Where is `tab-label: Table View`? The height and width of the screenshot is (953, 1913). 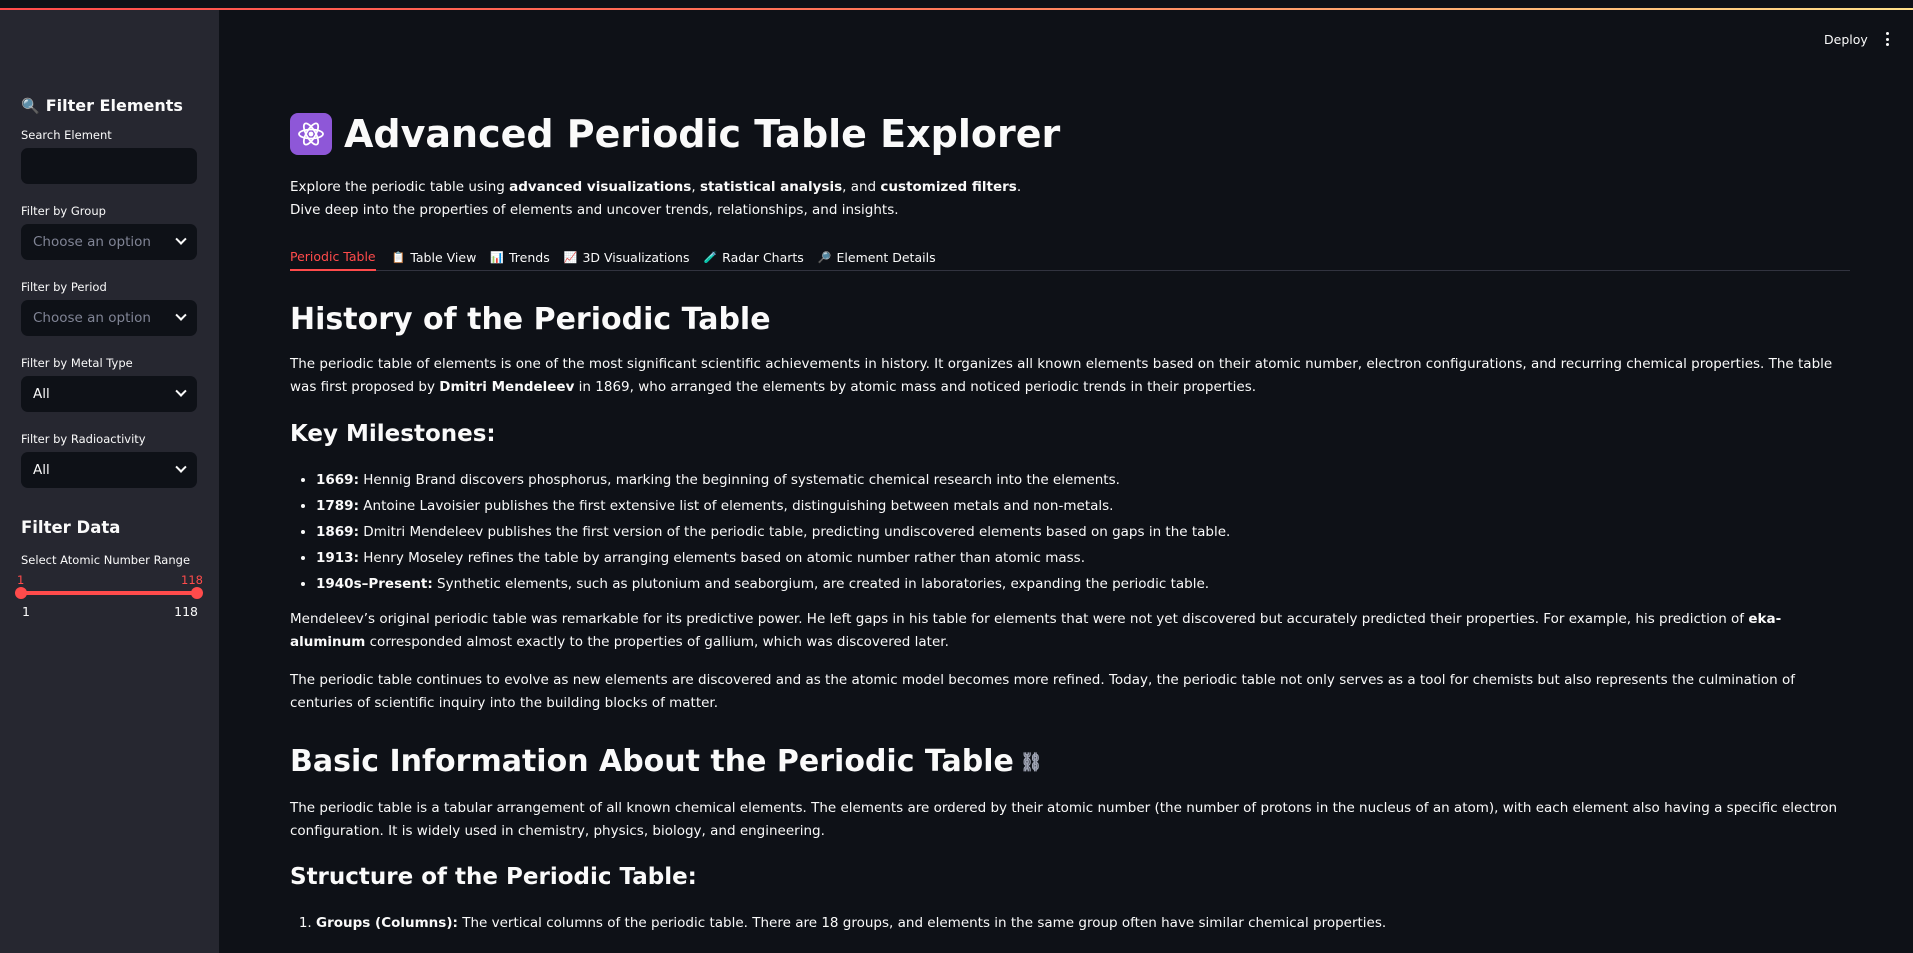
tab-label: Table View is located at coordinates (443, 257).